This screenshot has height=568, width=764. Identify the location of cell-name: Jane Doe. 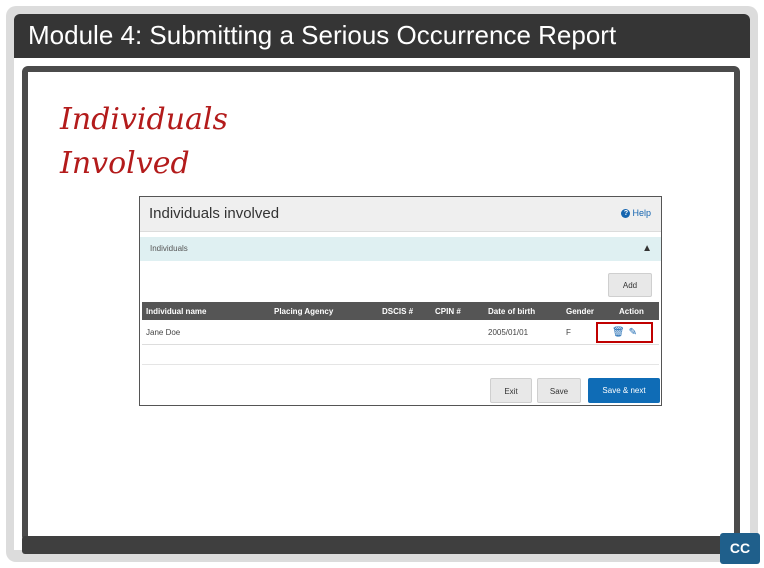
(206, 332).